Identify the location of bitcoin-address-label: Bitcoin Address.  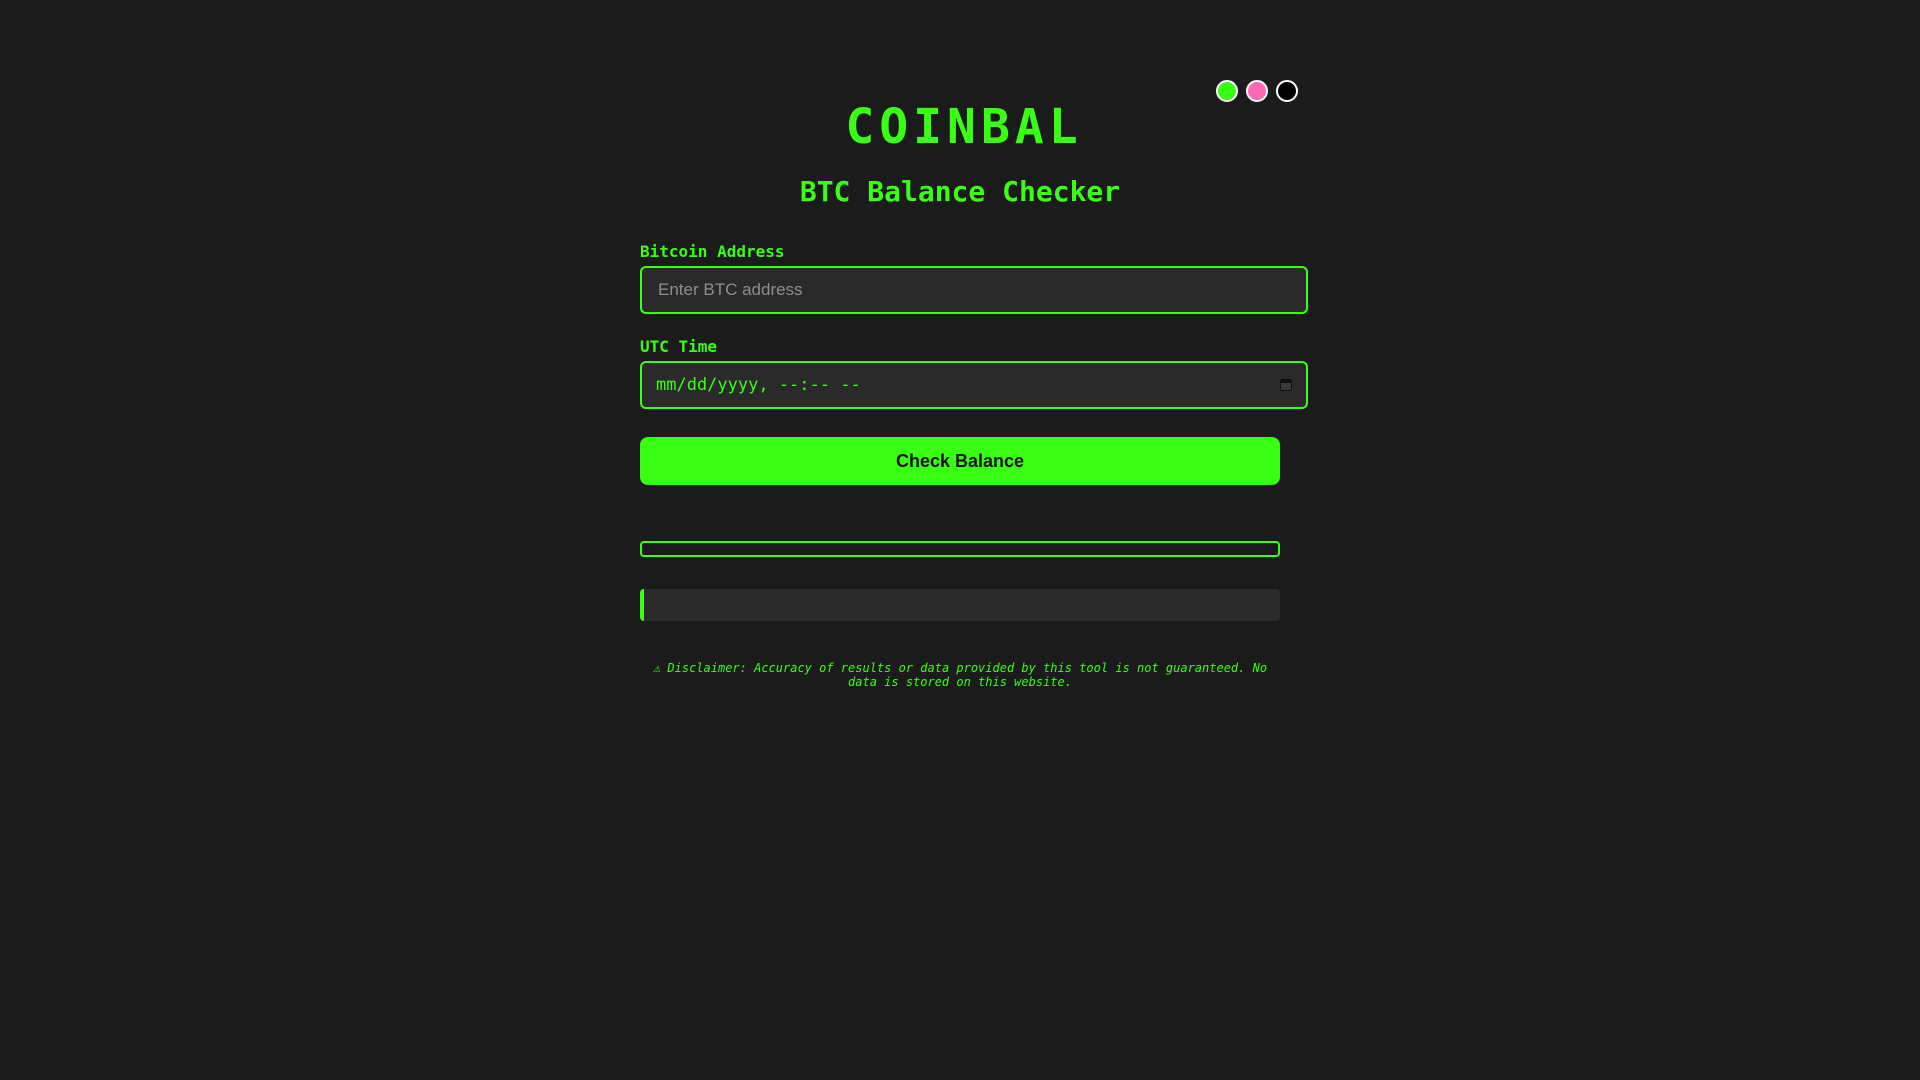
(712, 251).